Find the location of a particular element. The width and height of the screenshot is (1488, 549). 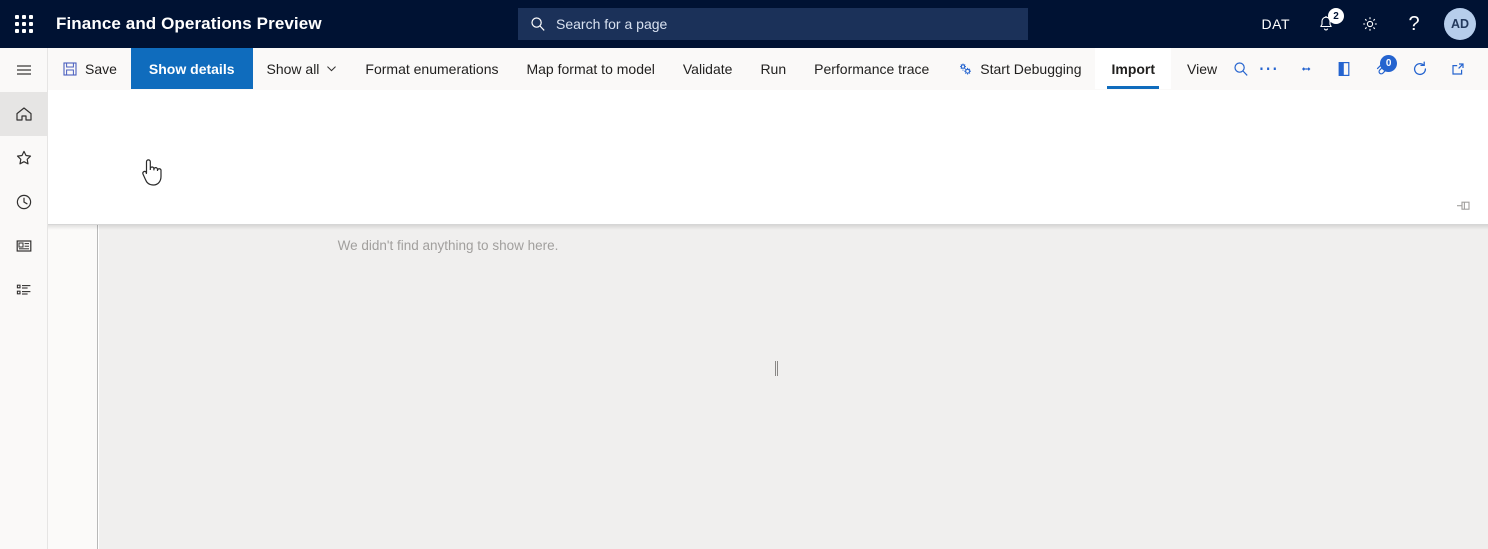

notifications-button: 2 is located at coordinates (1326, 24).